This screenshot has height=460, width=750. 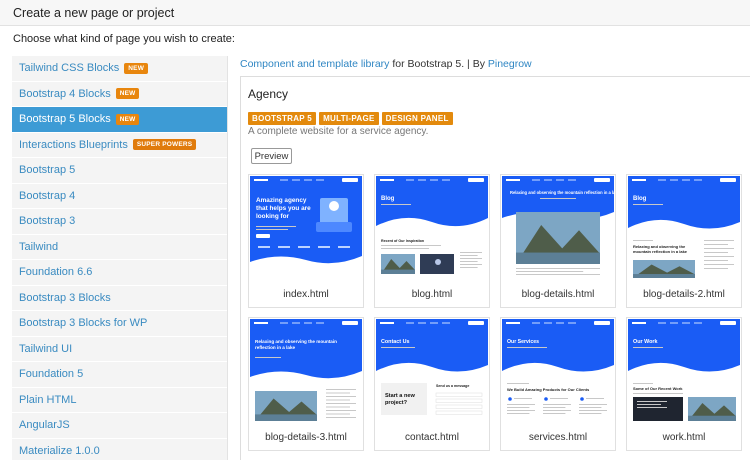 I want to click on svg-text: Some of Our Recent Work, so click(x=658, y=388).